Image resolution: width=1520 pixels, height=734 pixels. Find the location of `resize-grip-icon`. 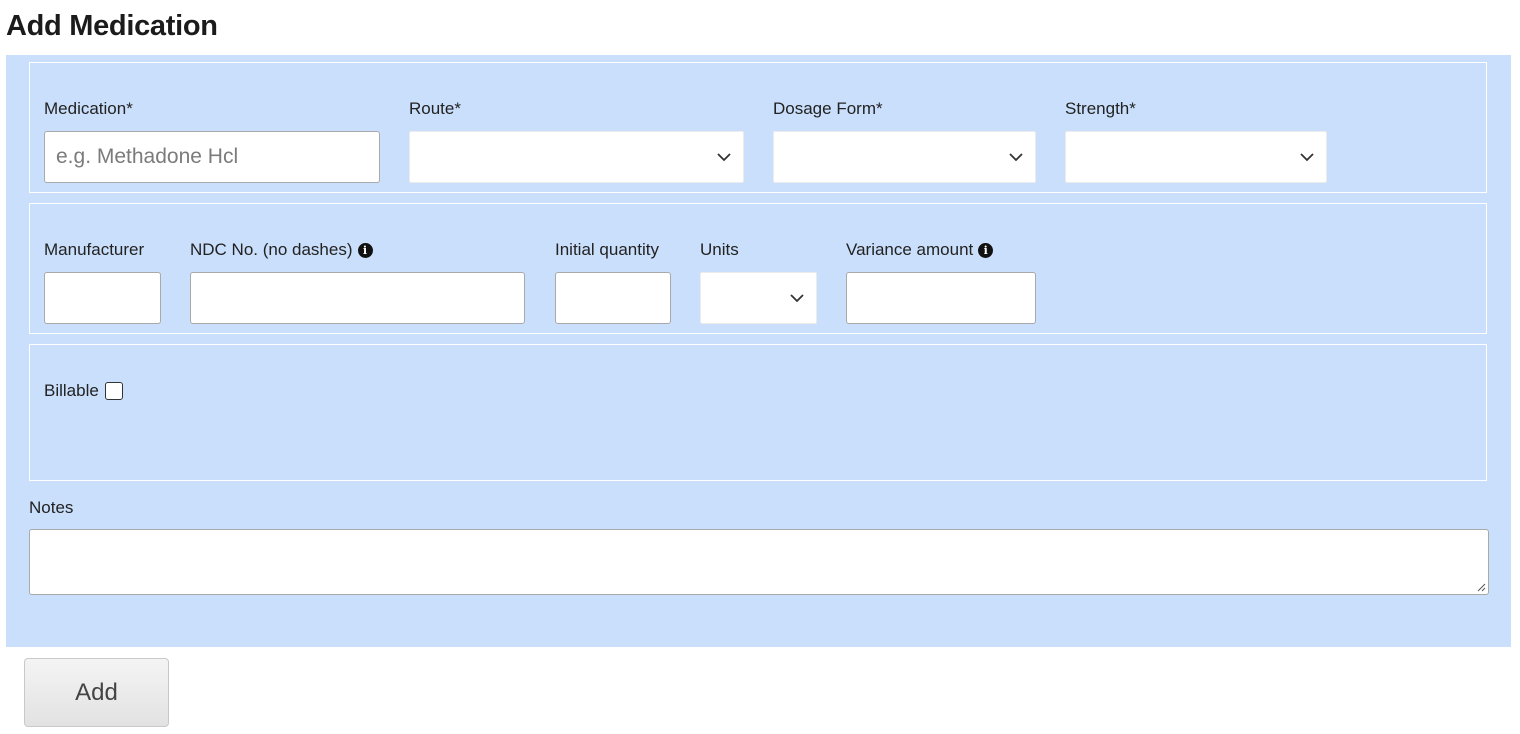

resize-grip-icon is located at coordinates (1481, 587).